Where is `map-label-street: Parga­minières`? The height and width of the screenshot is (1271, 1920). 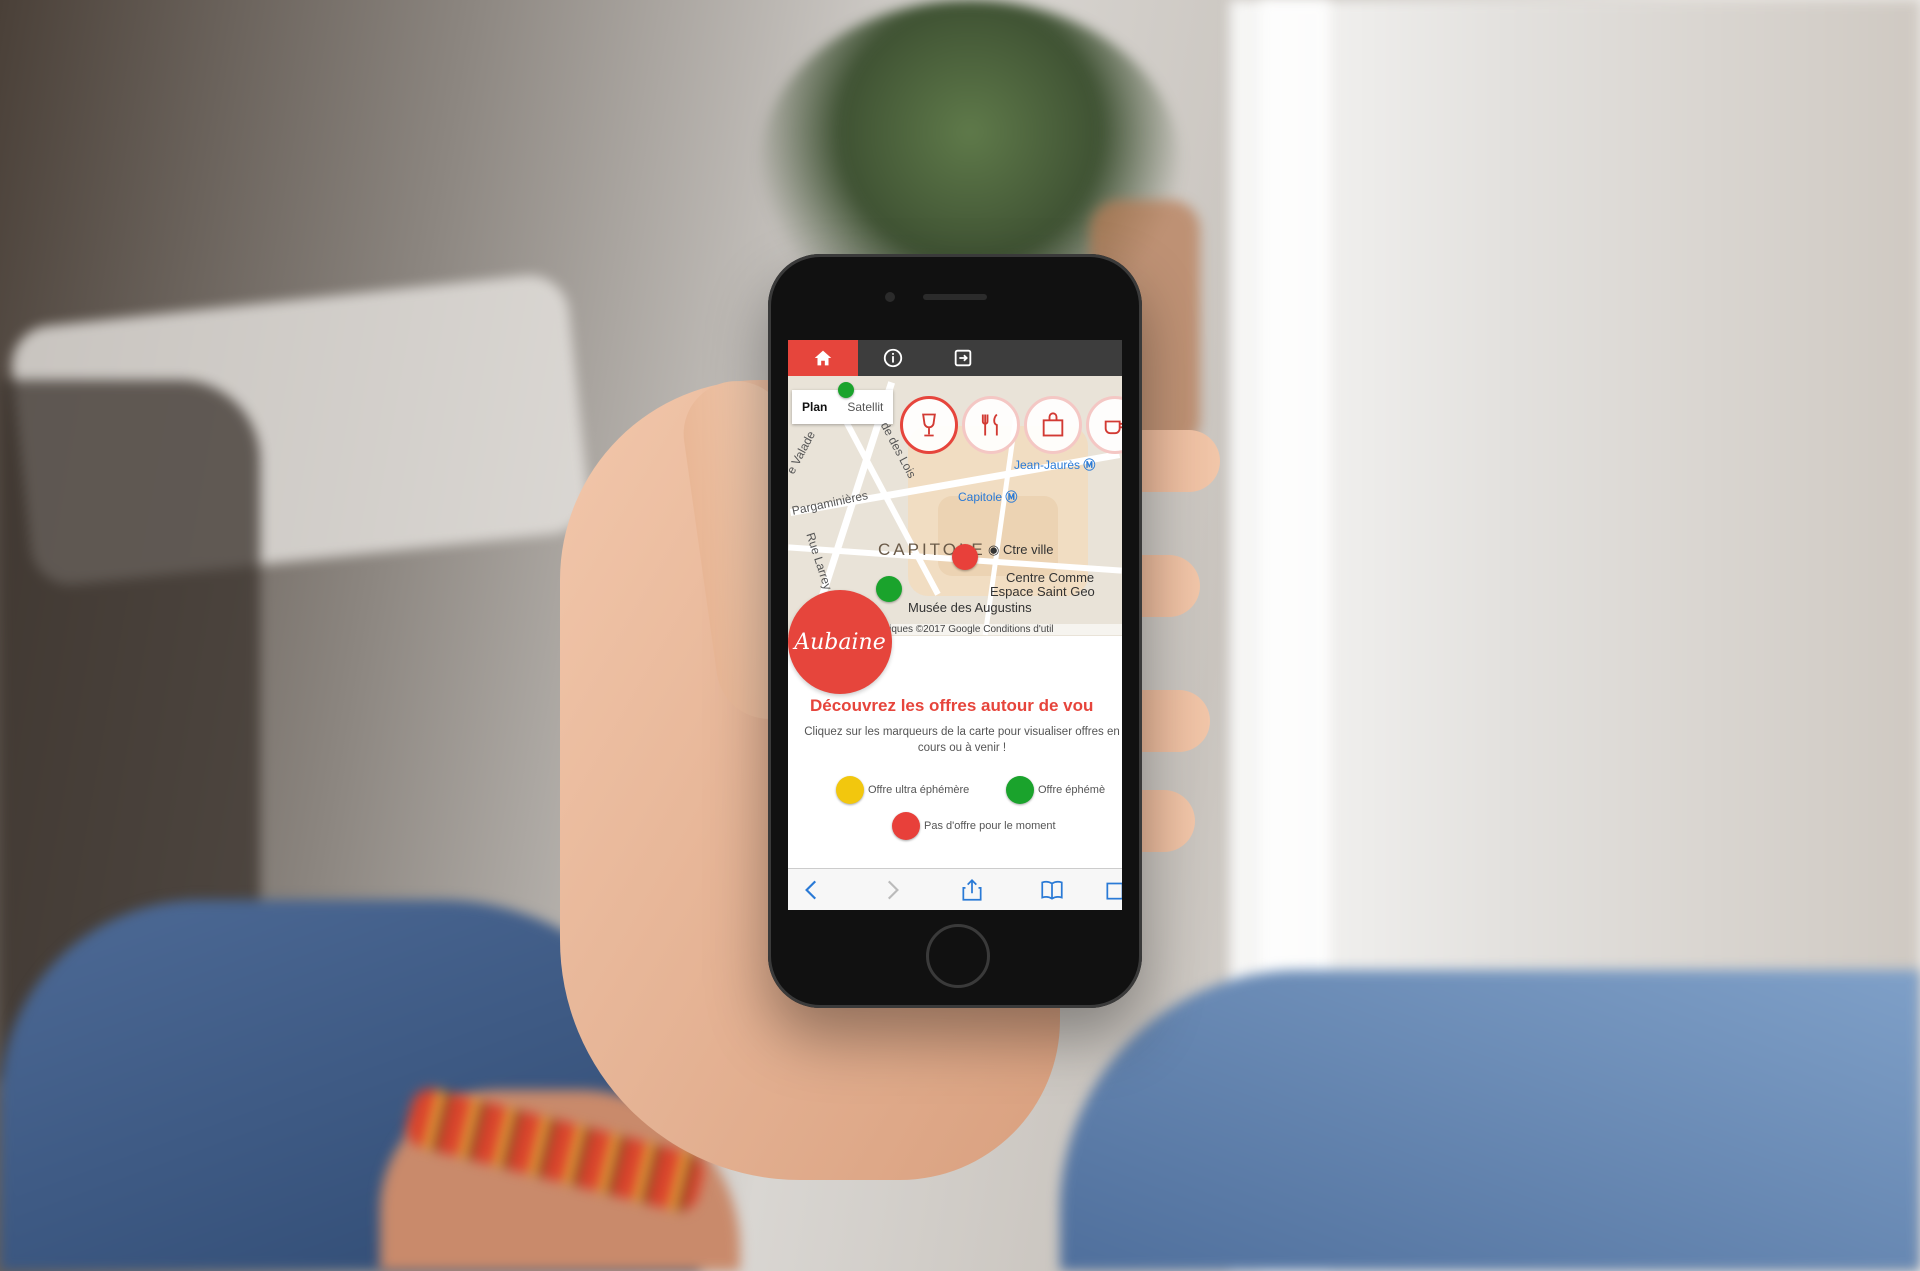
map-label-street: Parga­minières is located at coordinates (830, 503).